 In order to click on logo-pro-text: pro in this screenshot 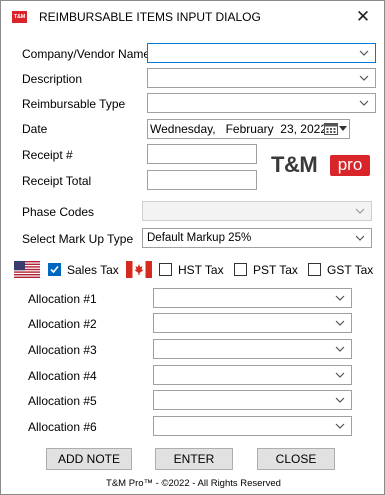, I will do `click(350, 165)`.